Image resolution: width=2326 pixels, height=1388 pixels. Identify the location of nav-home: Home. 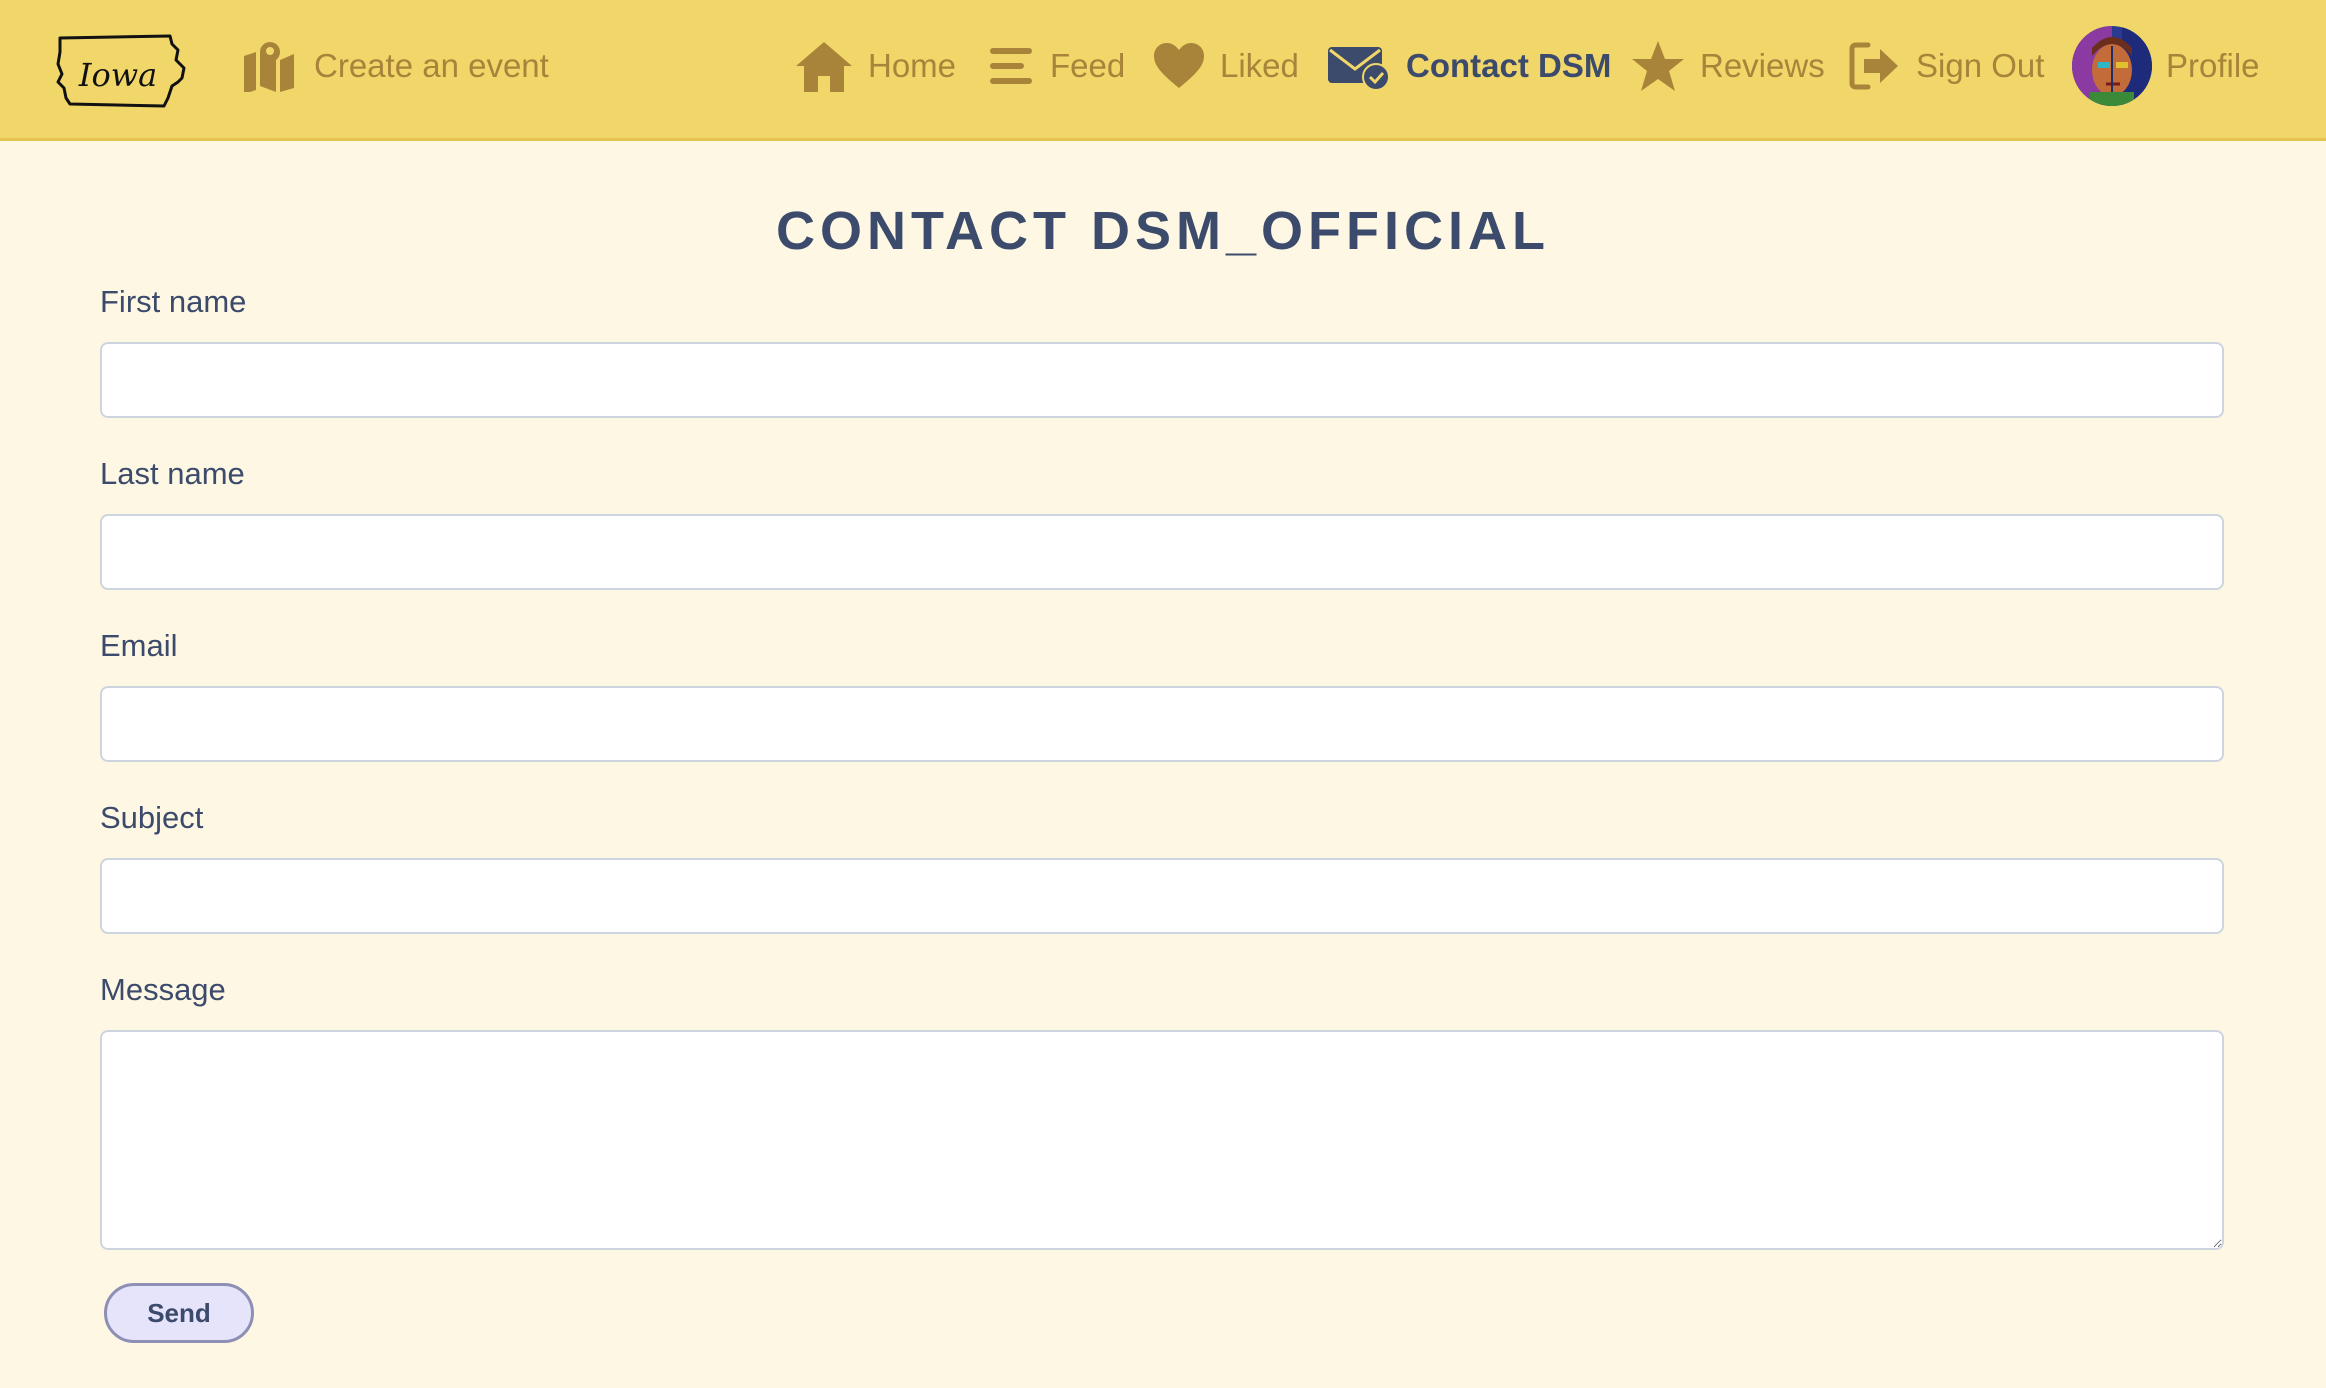
(875, 66).